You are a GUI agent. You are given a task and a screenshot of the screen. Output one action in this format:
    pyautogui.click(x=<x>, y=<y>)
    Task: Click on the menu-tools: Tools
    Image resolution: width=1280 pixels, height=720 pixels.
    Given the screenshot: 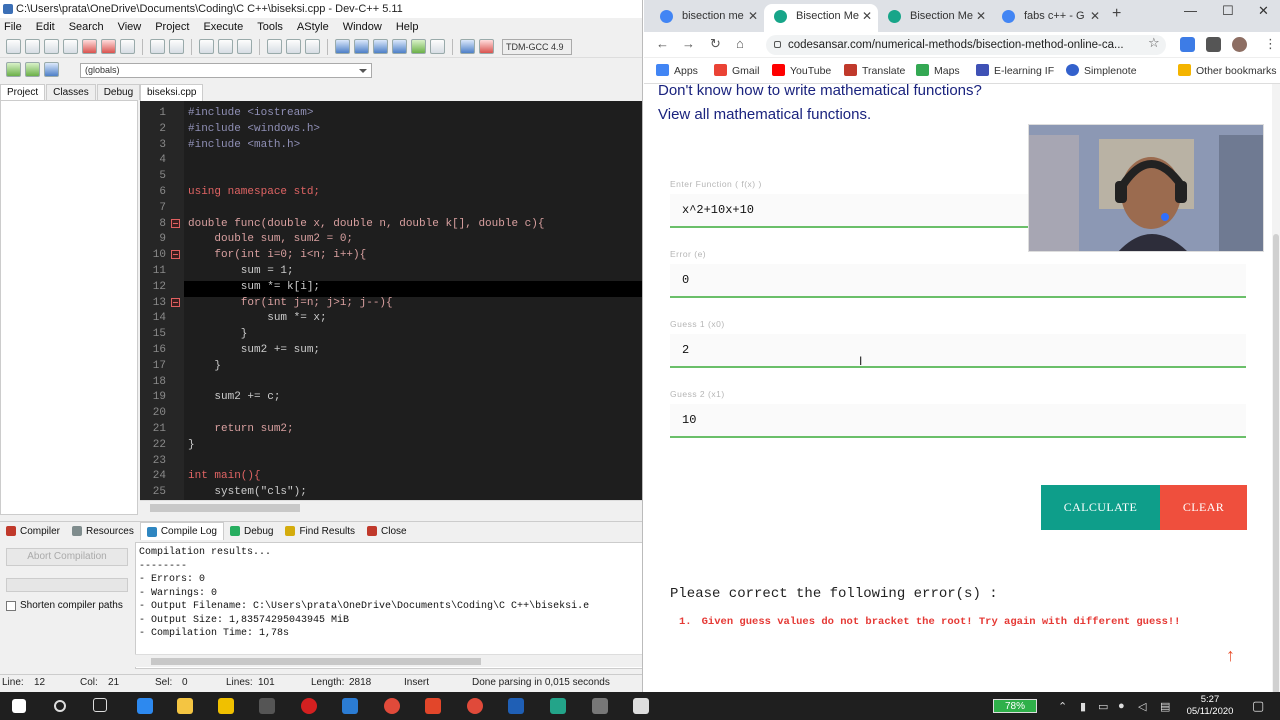 What is the action you would take?
    pyautogui.click(x=270, y=27)
    